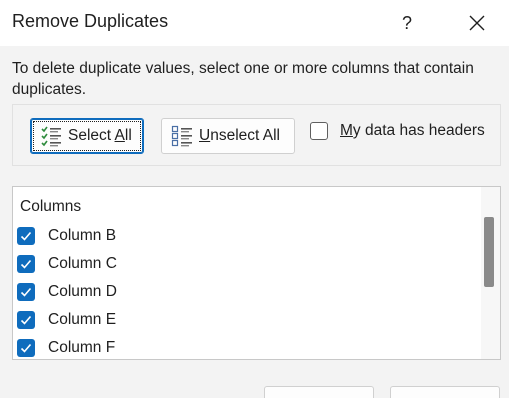 This screenshot has height=398, width=509. I want to click on list-item: Column D, so click(67, 292).